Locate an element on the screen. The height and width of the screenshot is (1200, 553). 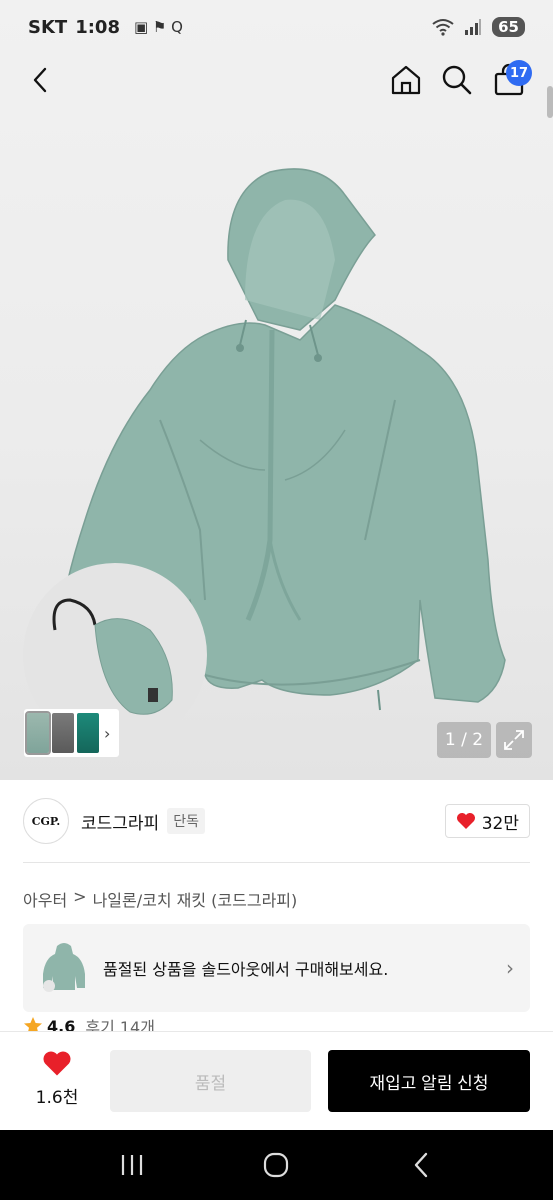
expand-button is located at coordinates (514, 740).